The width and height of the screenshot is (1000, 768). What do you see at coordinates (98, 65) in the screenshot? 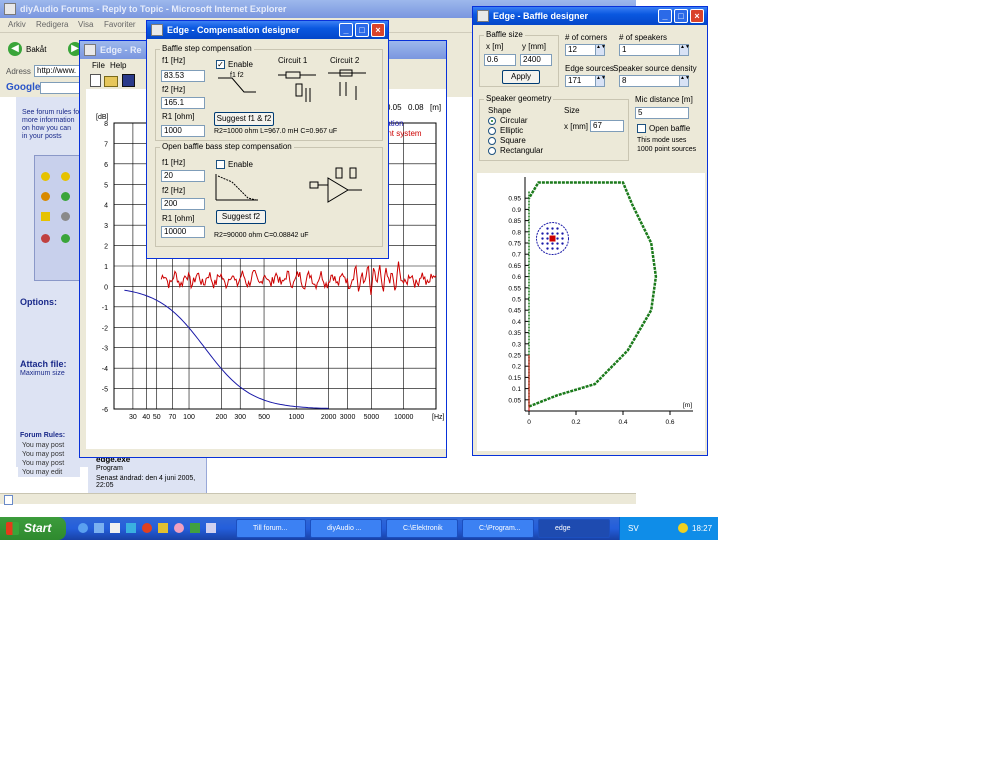
I see `menu-file: File` at bounding box center [98, 65].